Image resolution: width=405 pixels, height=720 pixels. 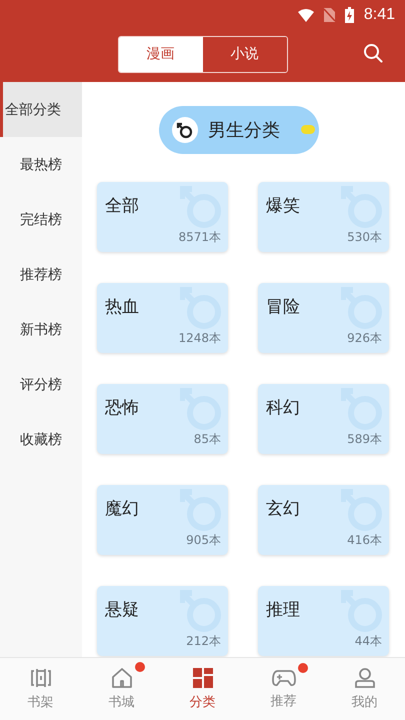 I want to click on category-name: 悬疑, so click(x=122, y=610).